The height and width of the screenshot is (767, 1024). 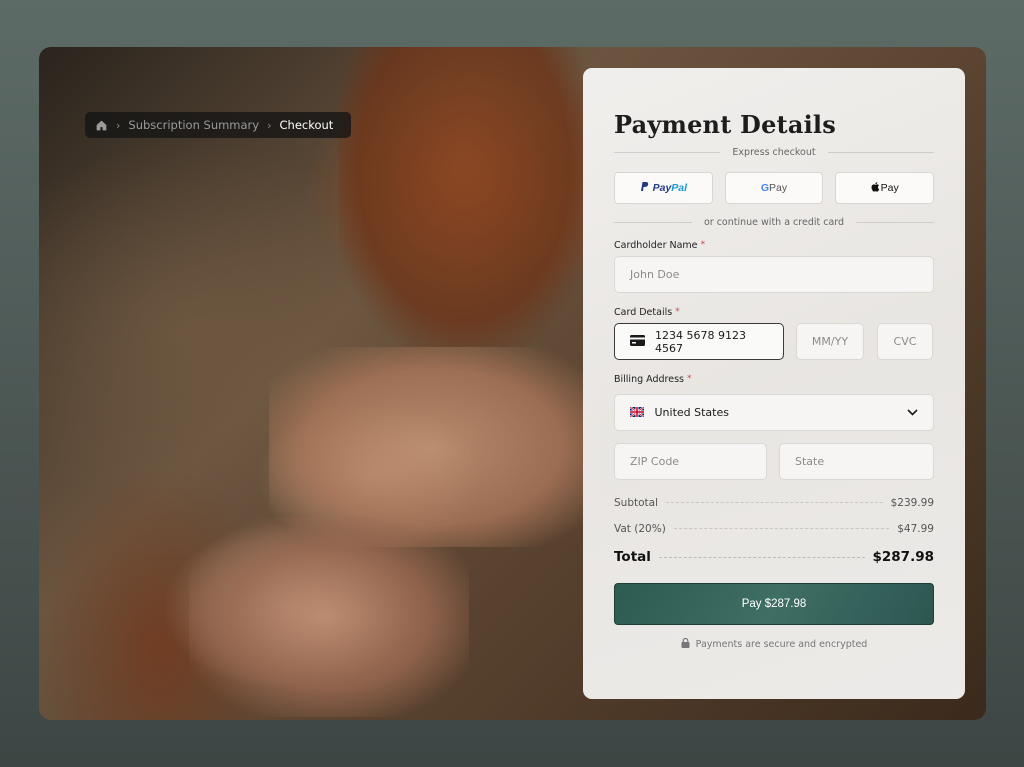 I want to click on card-details-label: Card Details *, so click(x=647, y=312).